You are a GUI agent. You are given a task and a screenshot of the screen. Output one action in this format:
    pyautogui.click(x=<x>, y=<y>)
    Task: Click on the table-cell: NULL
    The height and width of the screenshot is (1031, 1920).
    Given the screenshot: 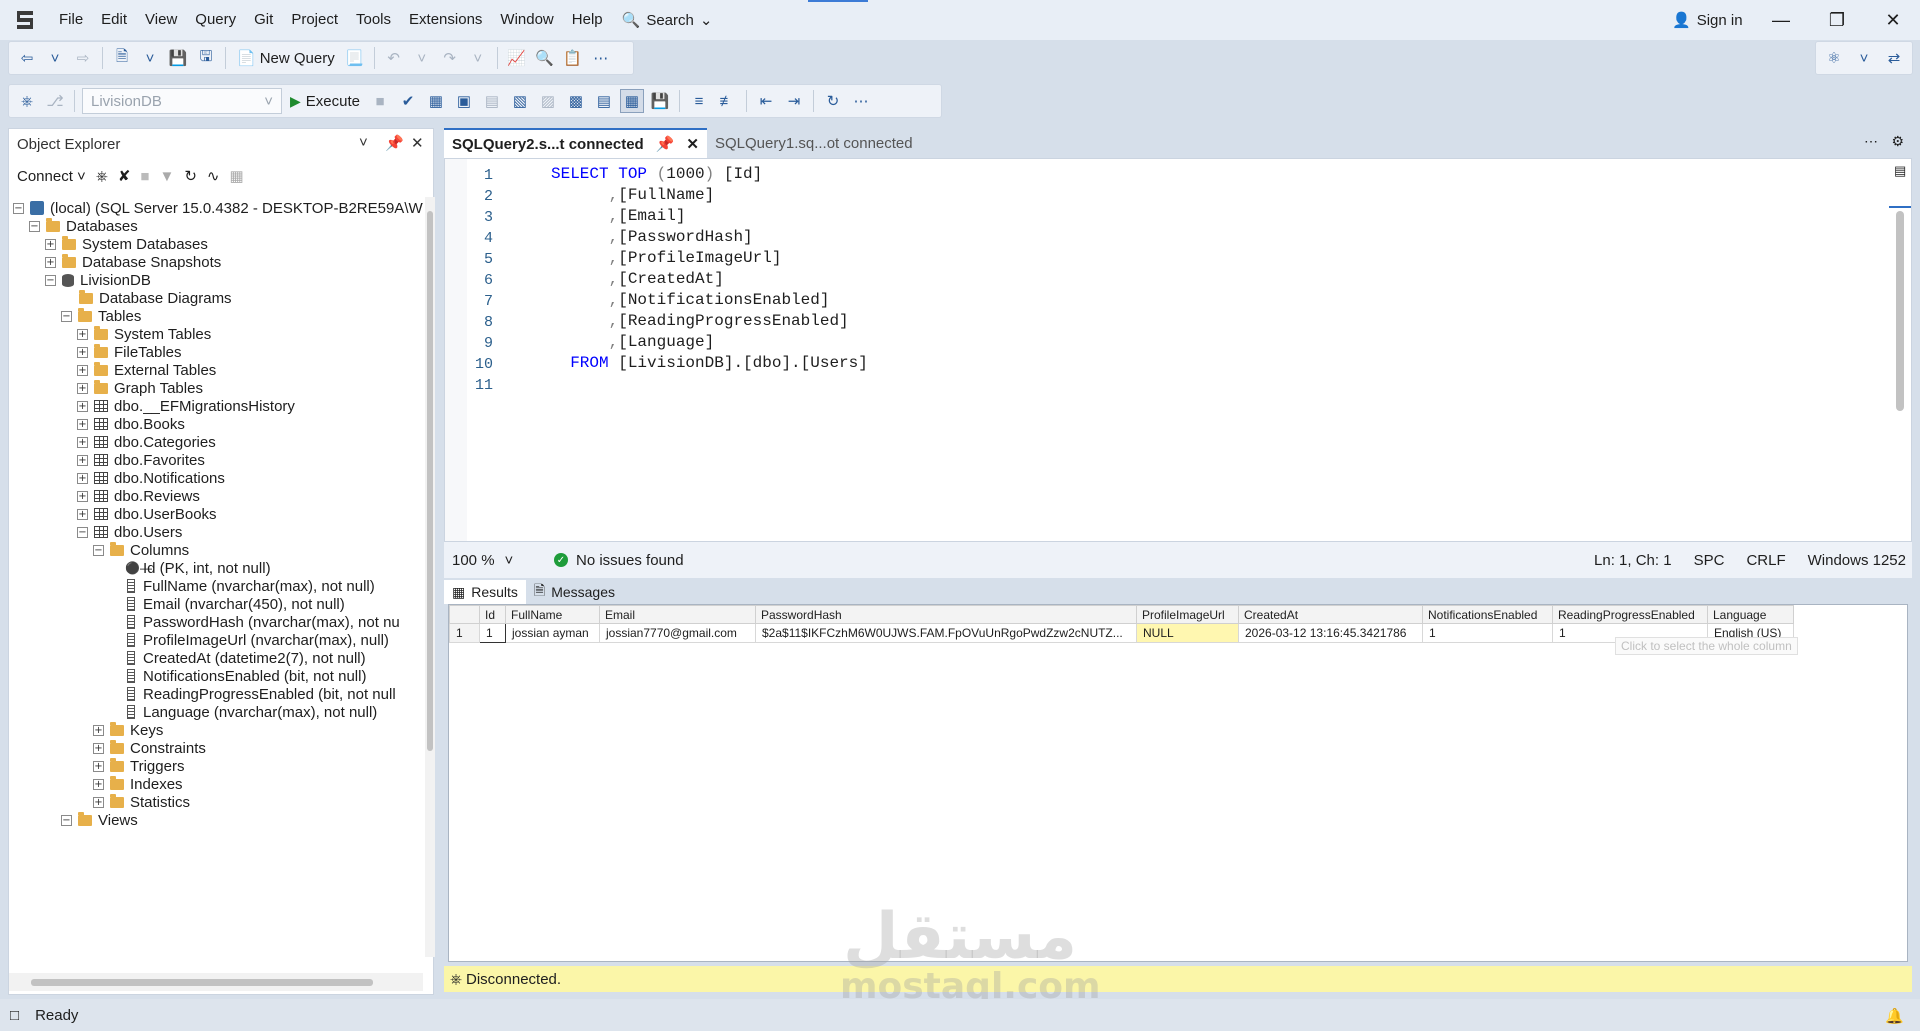 What is the action you would take?
    pyautogui.click(x=1187, y=633)
    